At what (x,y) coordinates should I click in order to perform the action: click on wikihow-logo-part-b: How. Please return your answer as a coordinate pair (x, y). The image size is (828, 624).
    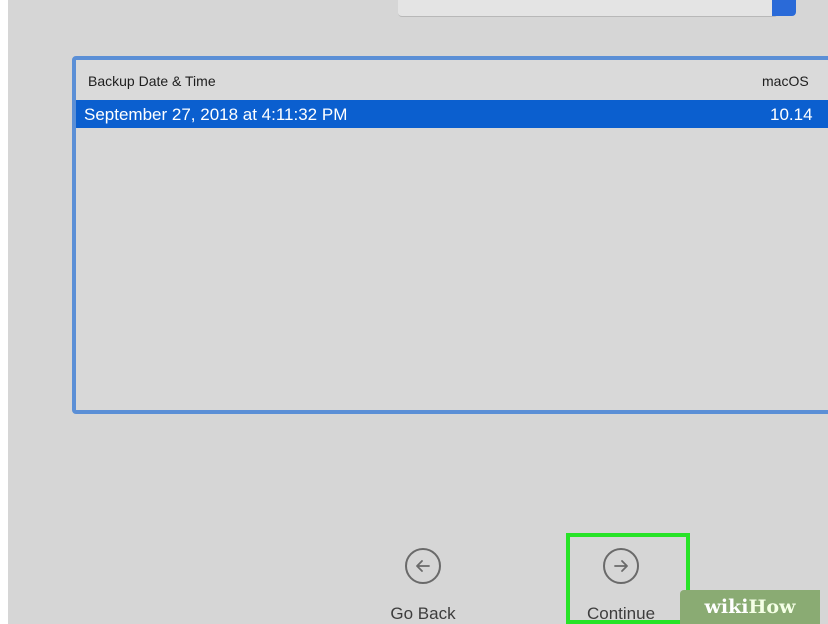
    Looking at the image, I should click on (772, 607).